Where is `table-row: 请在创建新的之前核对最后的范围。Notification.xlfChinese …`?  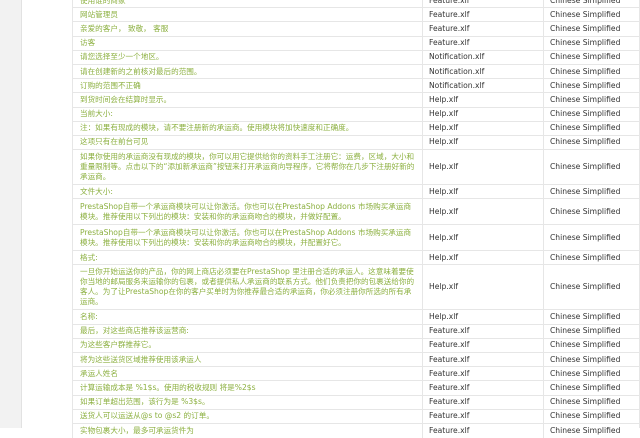
table-row: 请在创建新的之前核对最后的范围。Notification.xlfChinese … is located at coordinates (356, 71).